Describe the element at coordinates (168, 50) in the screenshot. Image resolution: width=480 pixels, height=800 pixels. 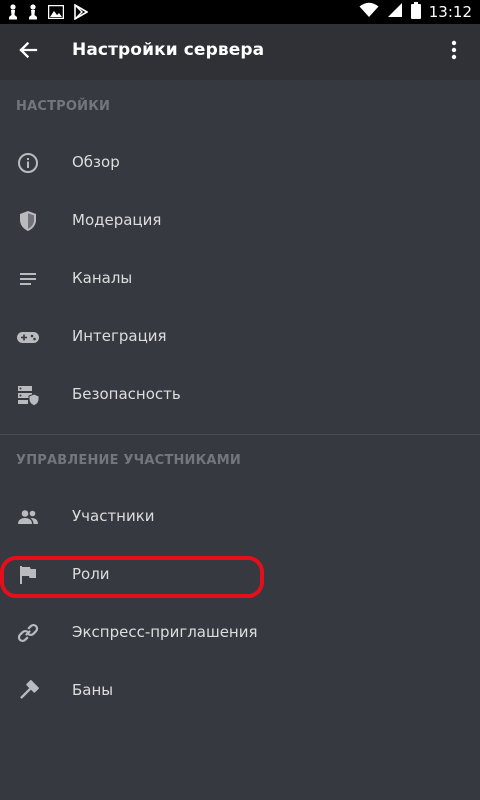
I see `page-title: Настройки сервера` at that location.